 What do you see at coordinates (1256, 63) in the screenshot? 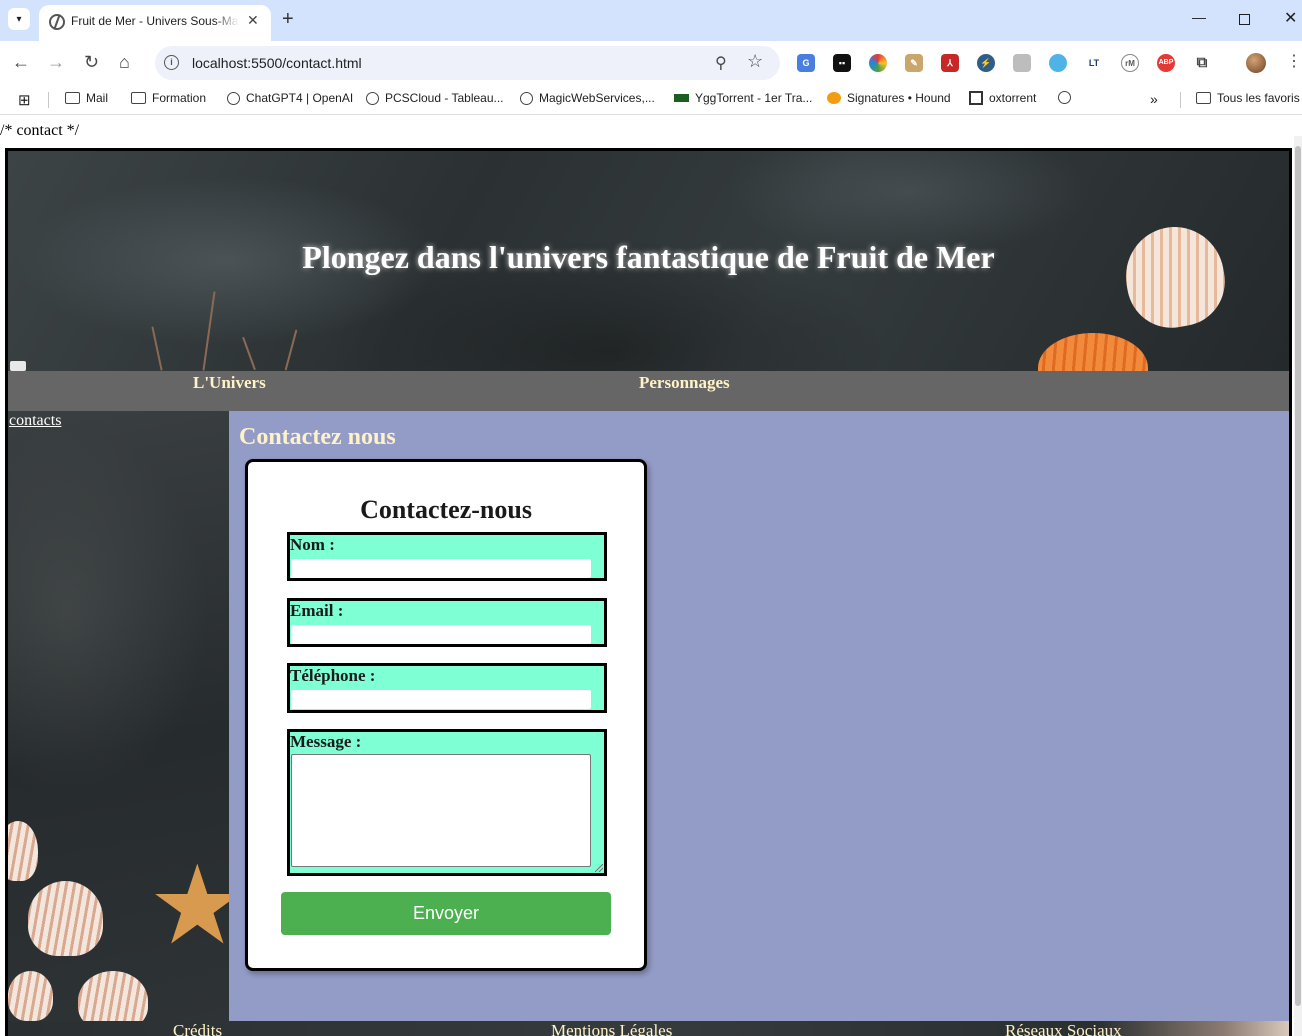
I see `profile-avatar` at bounding box center [1256, 63].